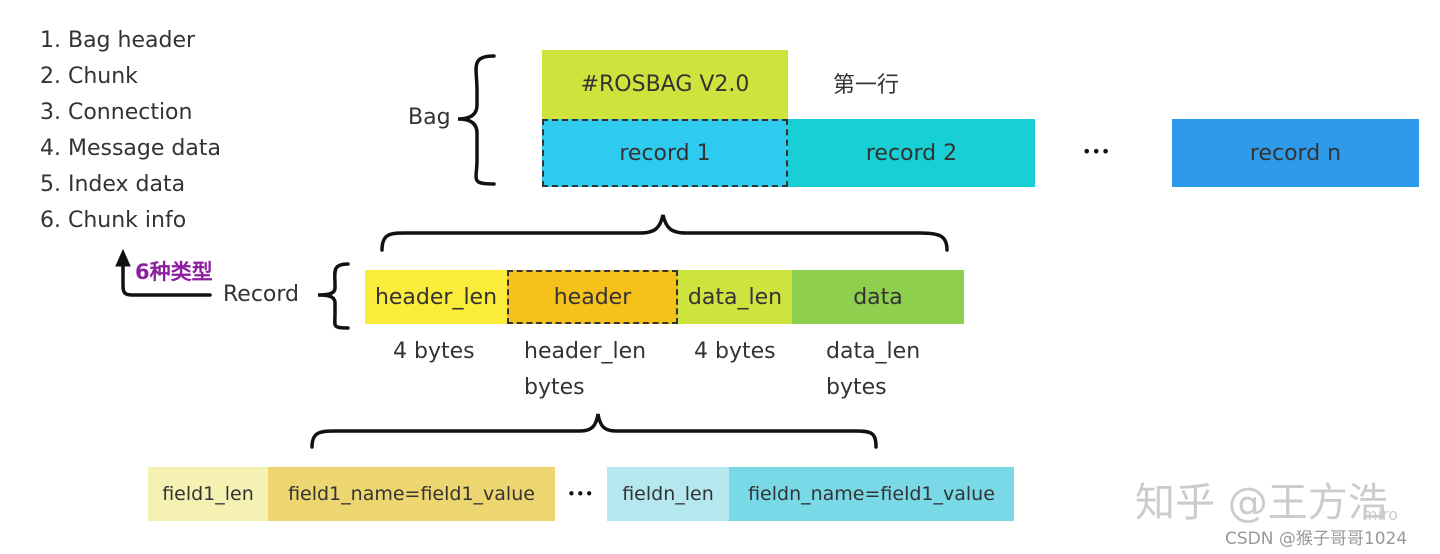 The image size is (1440, 554). I want to click on fieldn-len-box: fieldn_len, so click(668, 494).